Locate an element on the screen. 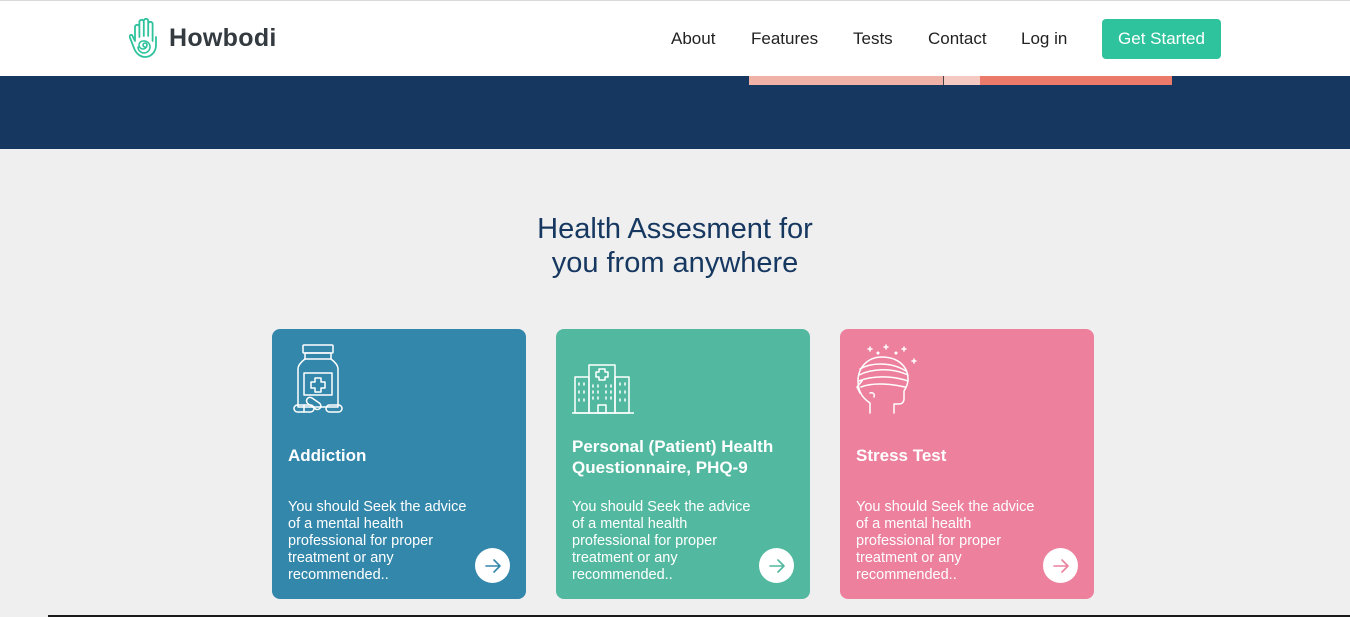 The height and width of the screenshot is (617, 1350). nav-features: Features is located at coordinates (784, 39).